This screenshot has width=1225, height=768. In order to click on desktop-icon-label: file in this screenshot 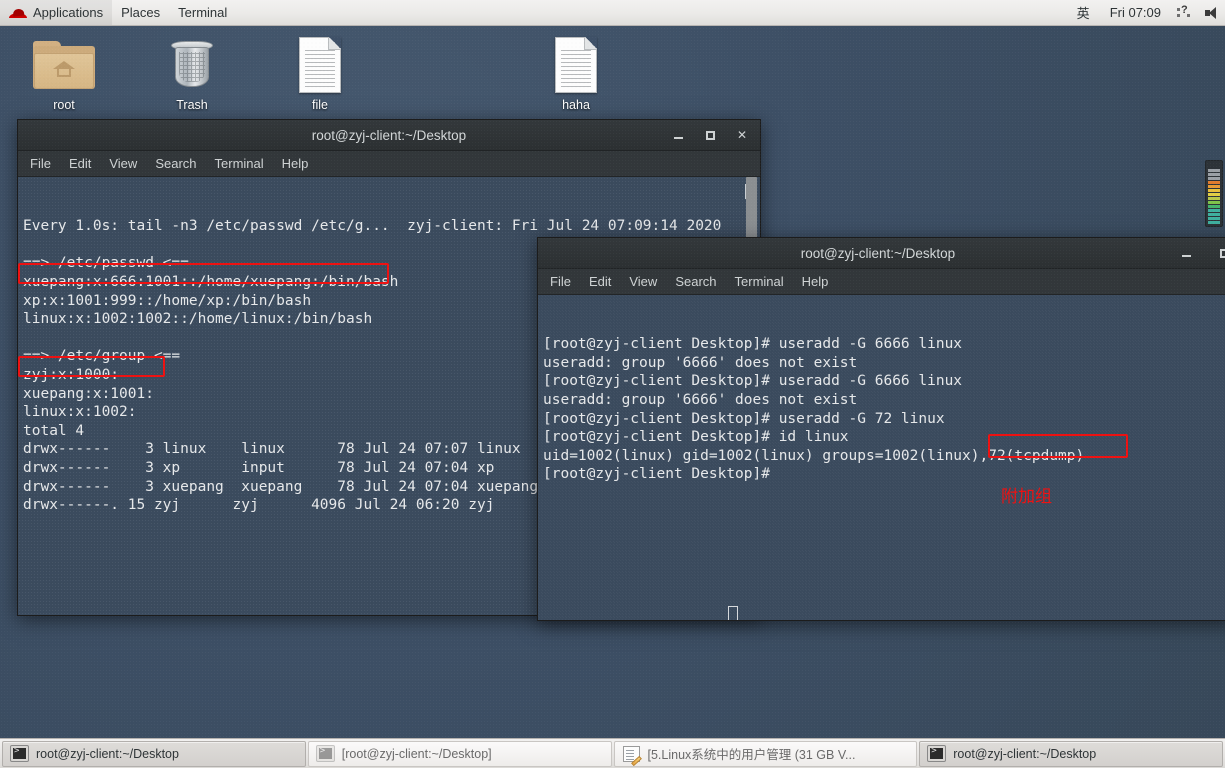, I will do `click(320, 105)`.